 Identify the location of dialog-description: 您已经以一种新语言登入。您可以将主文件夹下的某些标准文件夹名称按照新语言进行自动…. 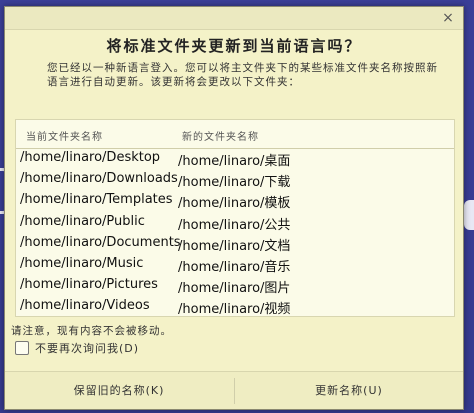
(242, 75).